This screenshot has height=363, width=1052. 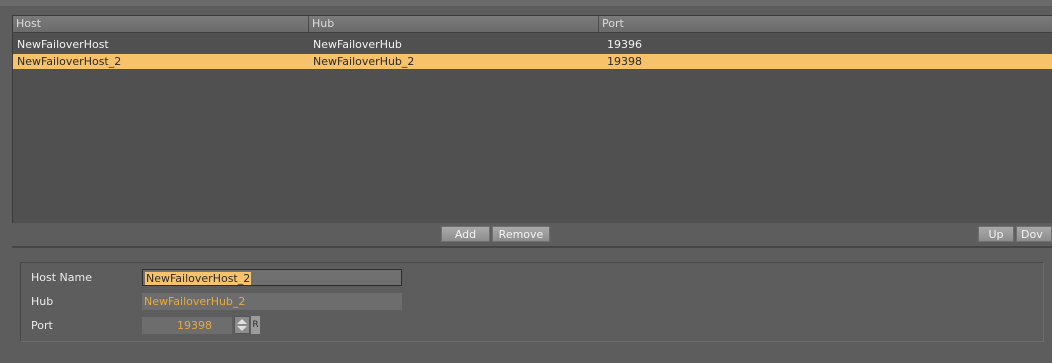 What do you see at coordinates (532, 61) in the screenshot?
I see `table-row-selected: NewFailoverHost_2 NewFailoverHub_2 19398` at bounding box center [532, 61].